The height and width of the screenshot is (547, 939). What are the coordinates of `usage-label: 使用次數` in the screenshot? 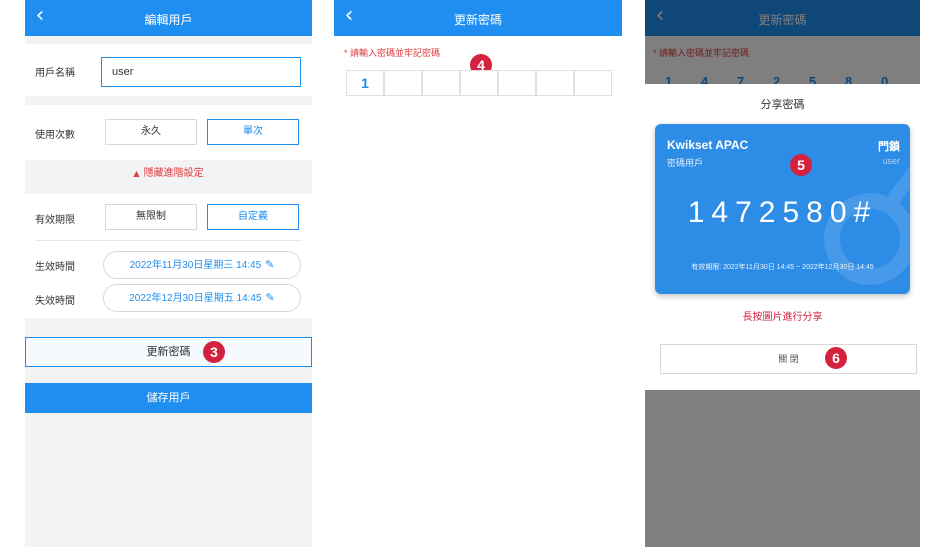 It's located at (55, 135).